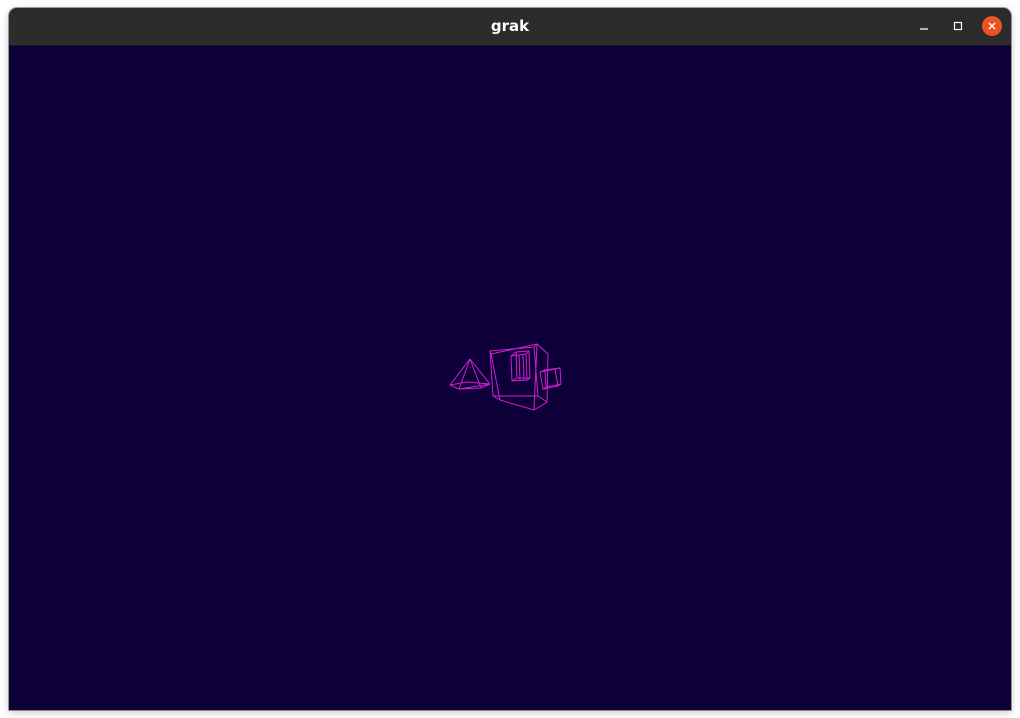 This screenshot has width=1020, height=718. I want to click on close-icon, so click(992, 26).